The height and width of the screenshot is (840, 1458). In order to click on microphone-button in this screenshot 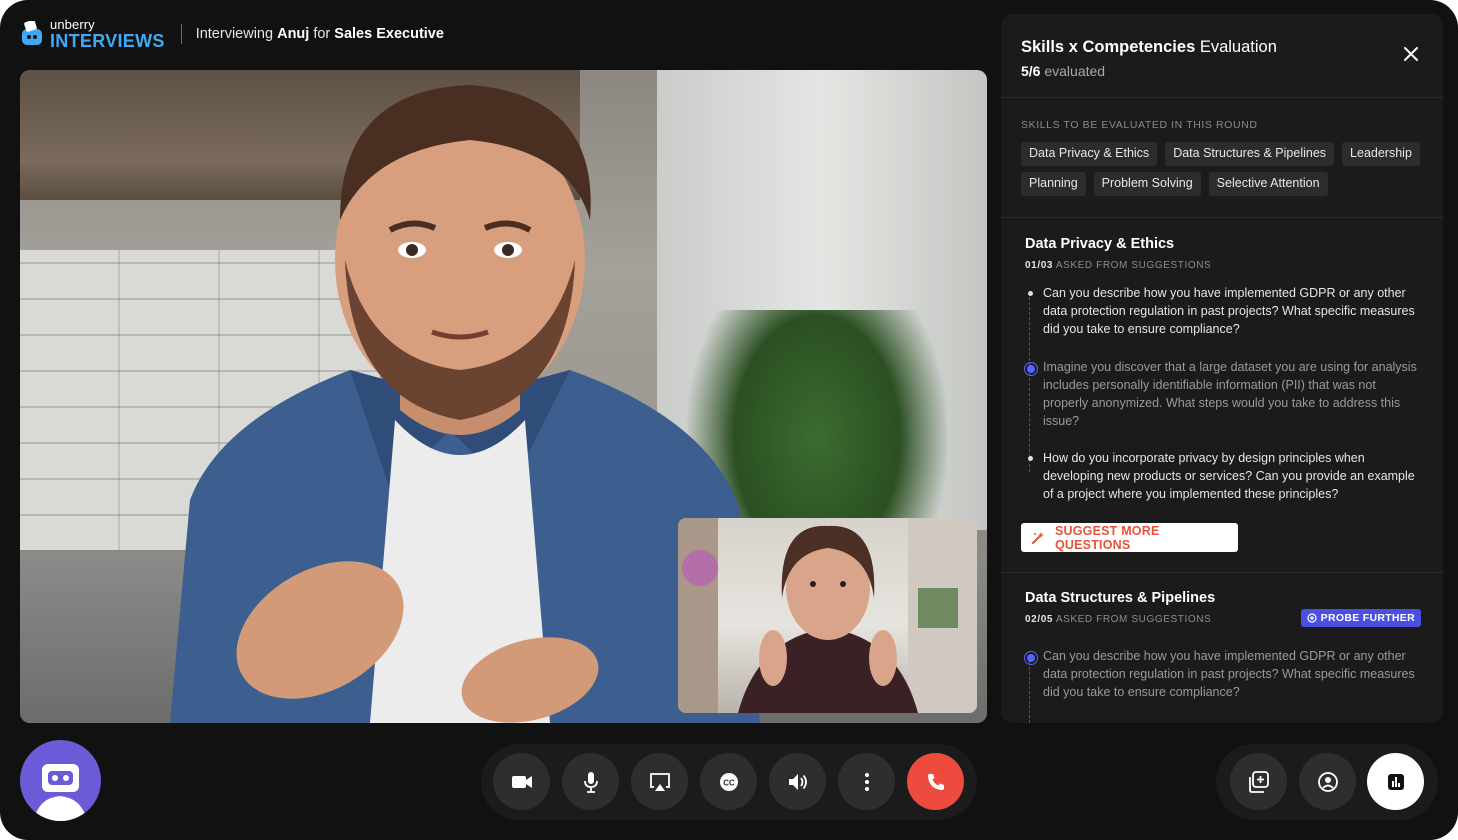, I will do `click(590, 781)`.